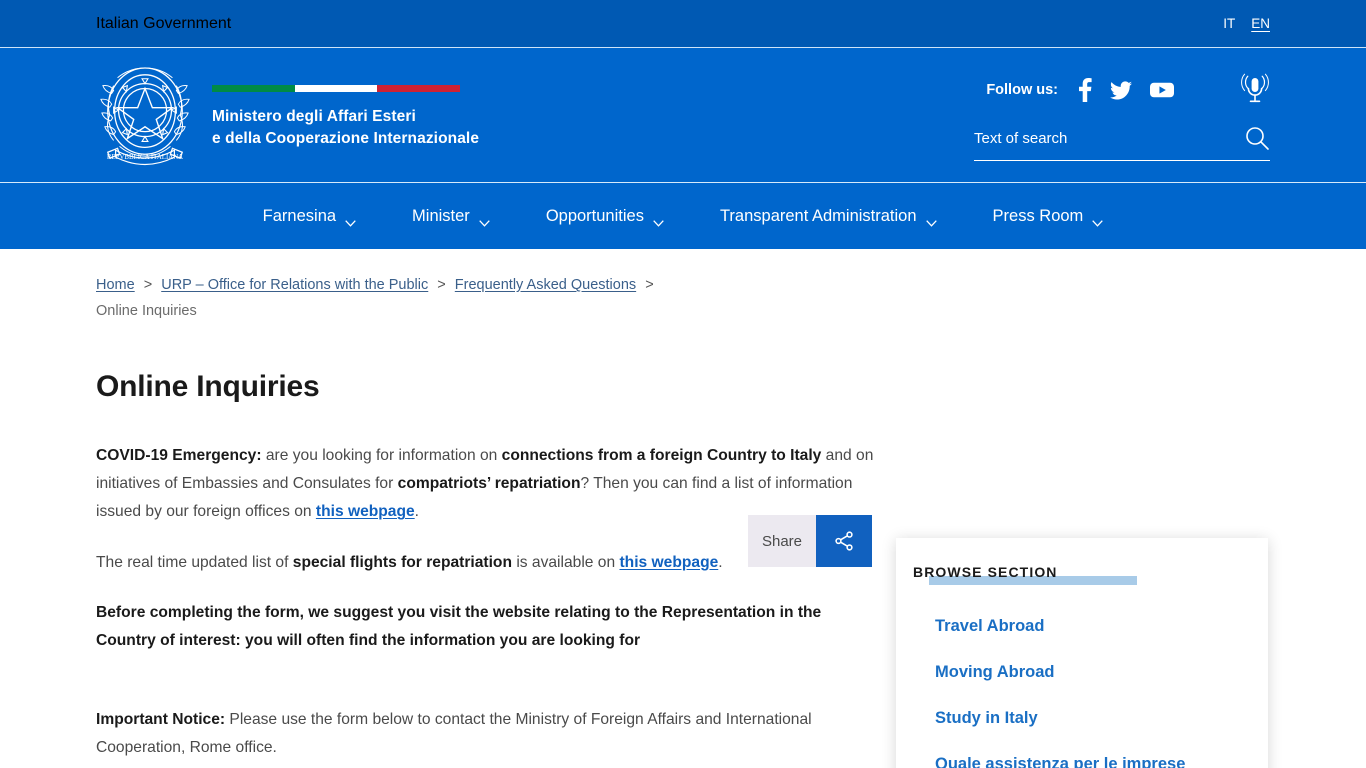  What do you see at coordinates (818, 215) in the screenshot?
I see `nav-label: Transparent Administration` at bounding box center [818, 215].